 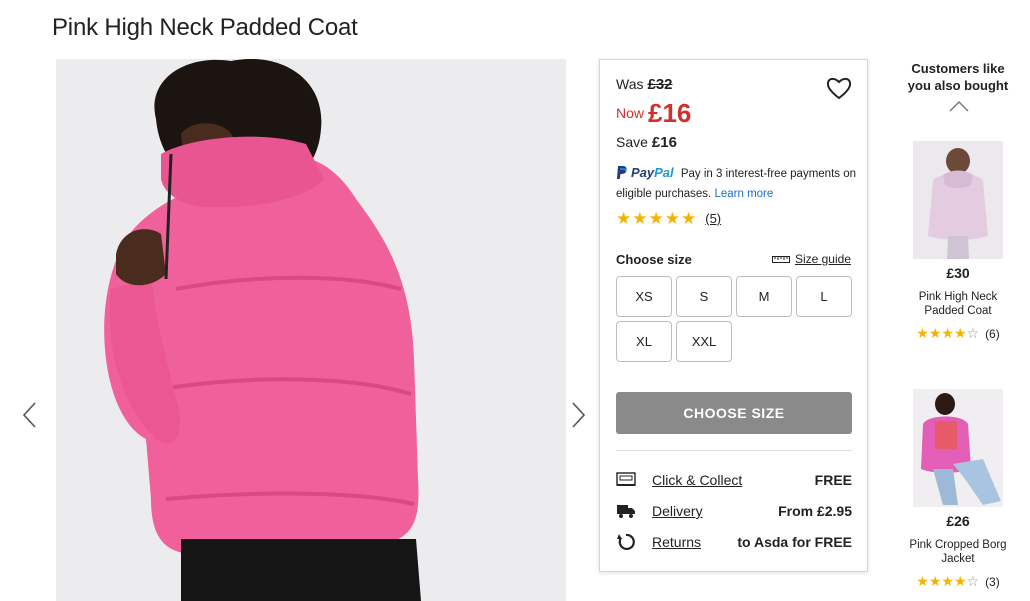 I want to click on previous-image-arrow, so click(x=30, y=415).